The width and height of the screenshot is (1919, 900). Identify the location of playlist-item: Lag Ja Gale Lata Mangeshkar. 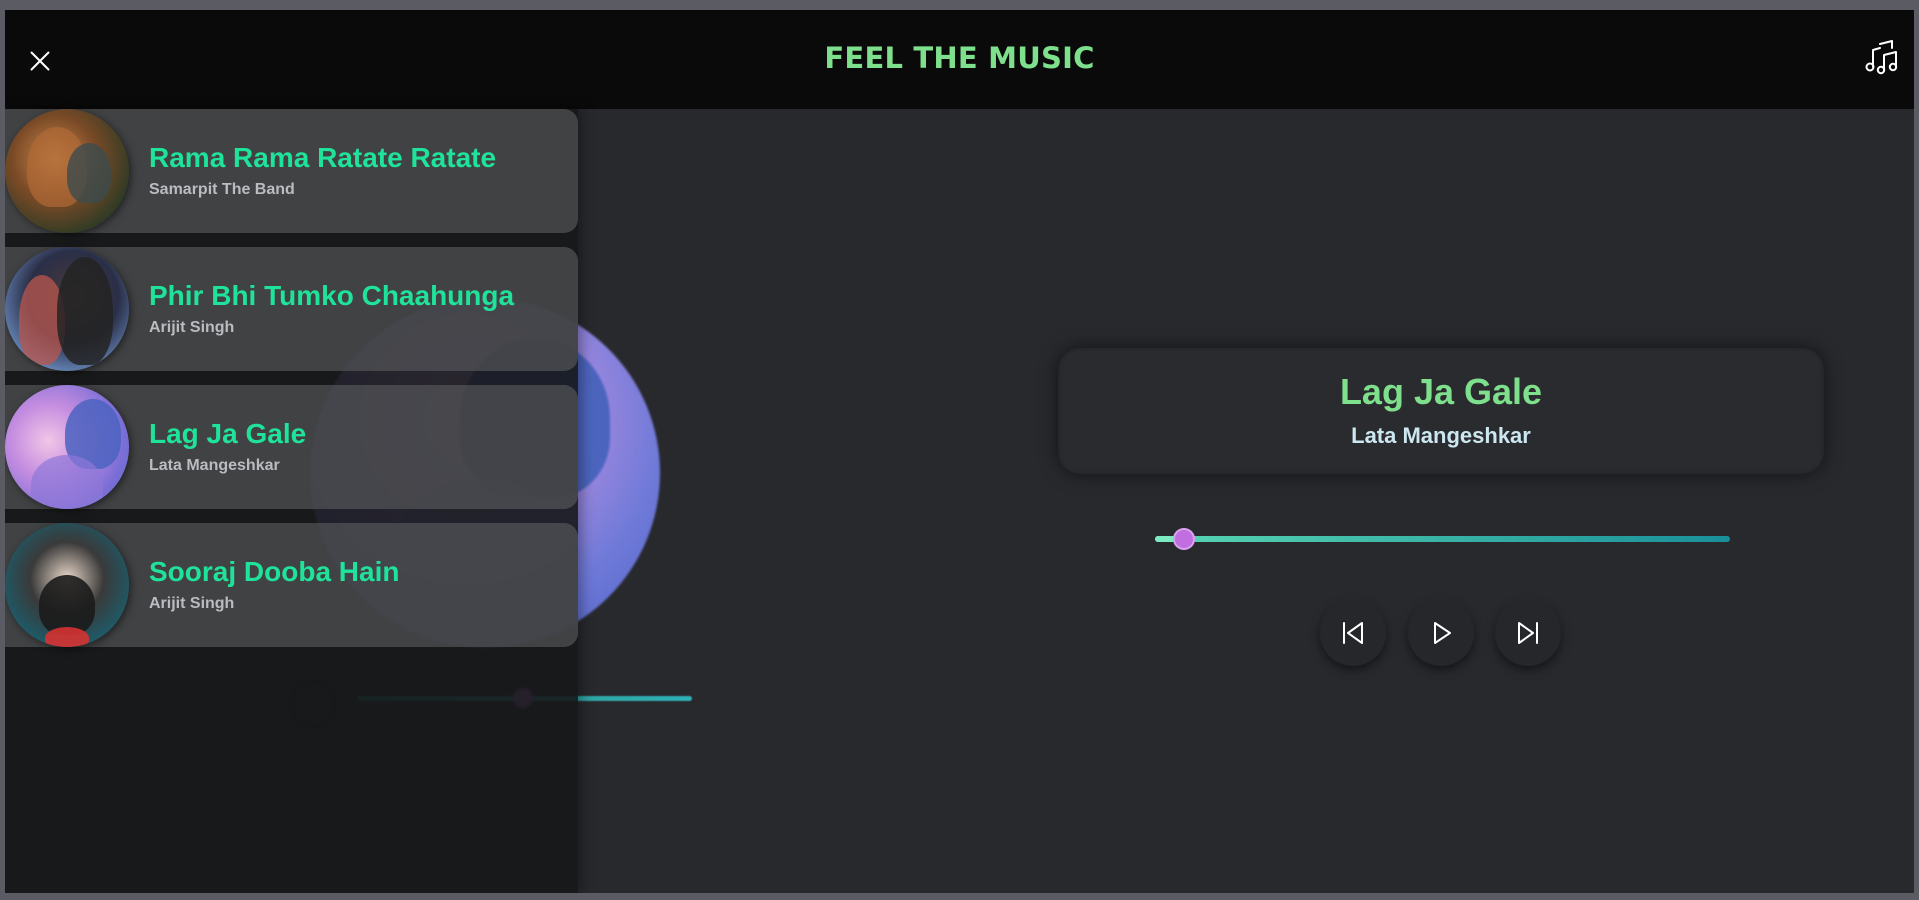
(291, 447).